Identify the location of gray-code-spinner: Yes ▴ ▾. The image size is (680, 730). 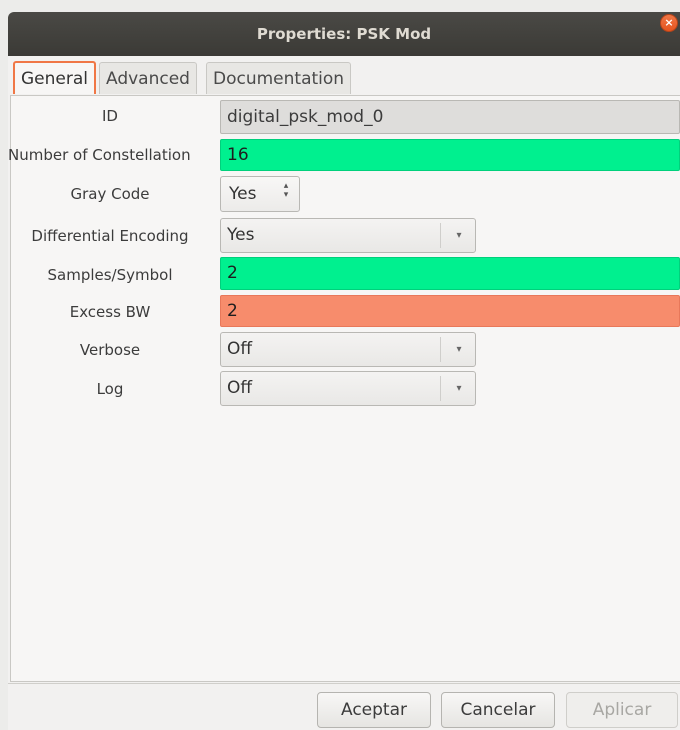
(260, 194).